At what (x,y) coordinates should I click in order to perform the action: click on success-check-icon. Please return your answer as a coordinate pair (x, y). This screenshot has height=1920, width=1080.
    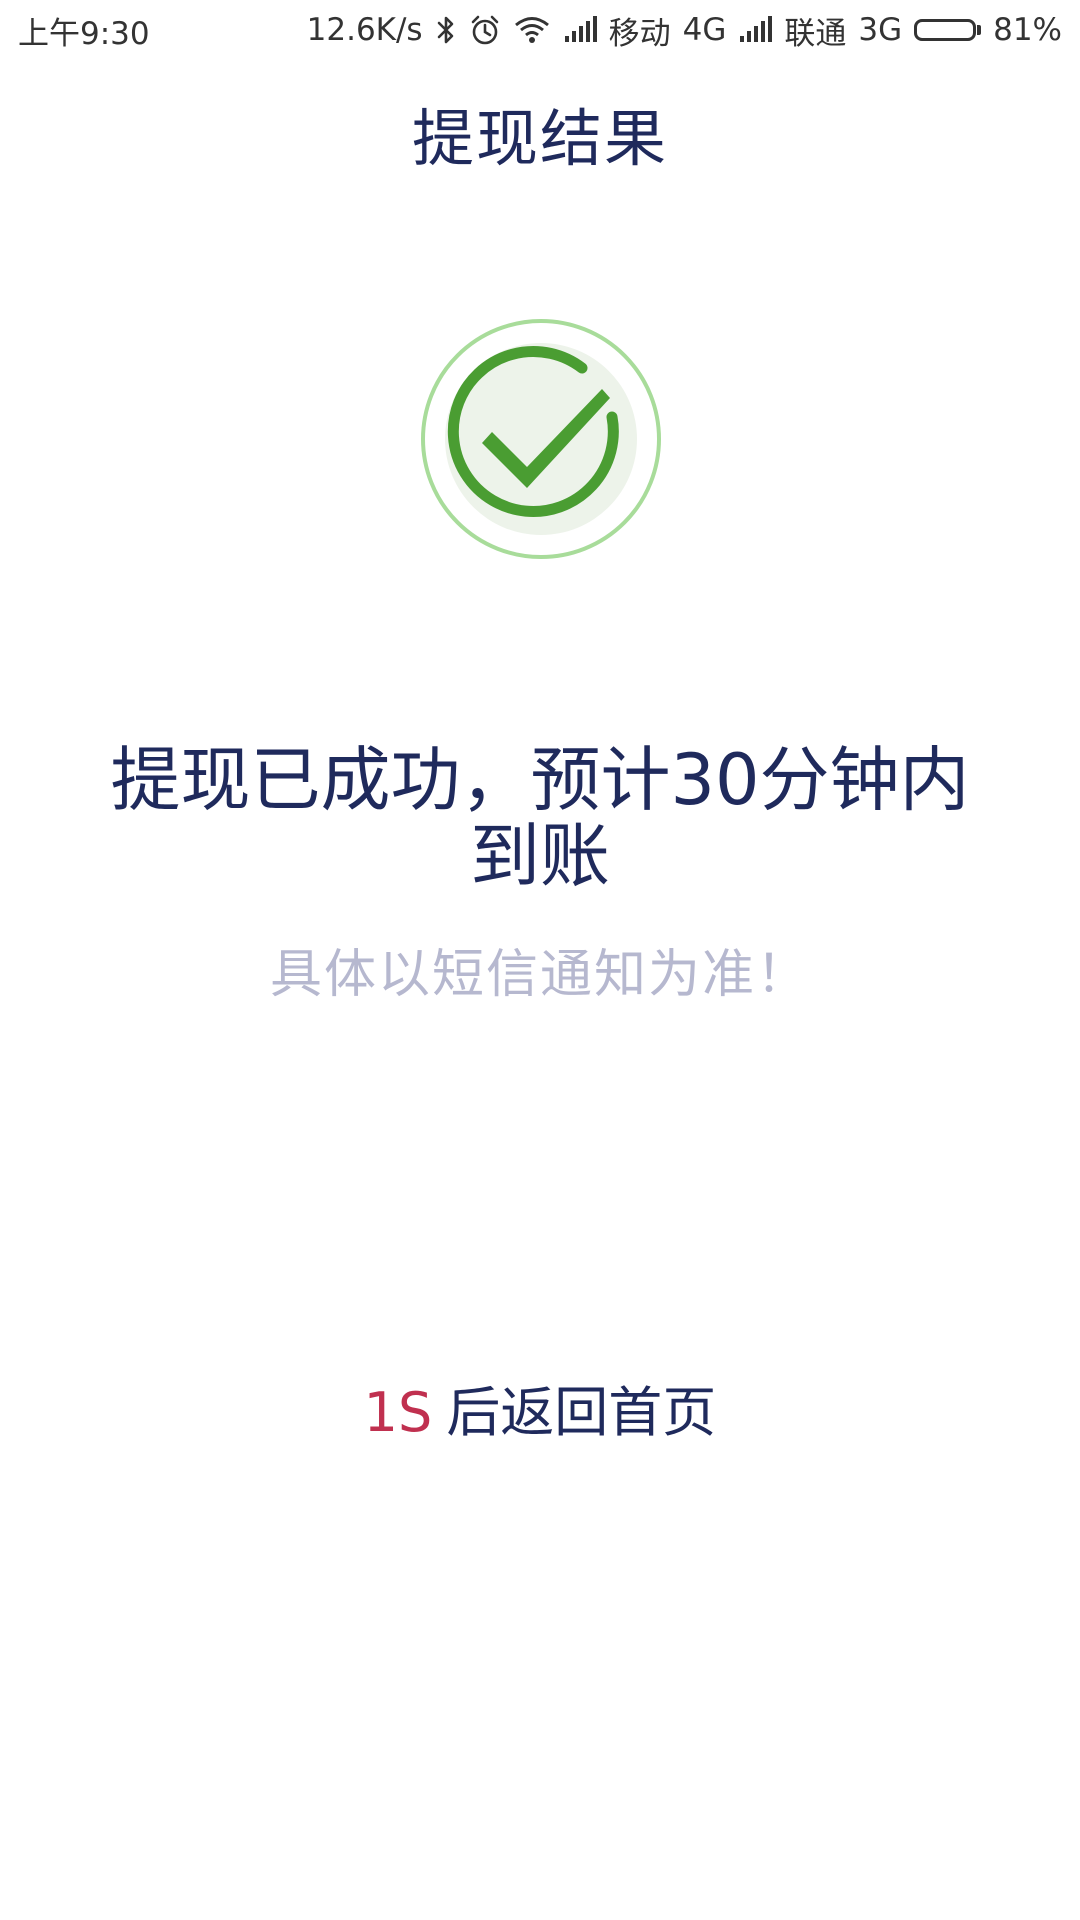
    Looking at the image, I should click on (541, 439).